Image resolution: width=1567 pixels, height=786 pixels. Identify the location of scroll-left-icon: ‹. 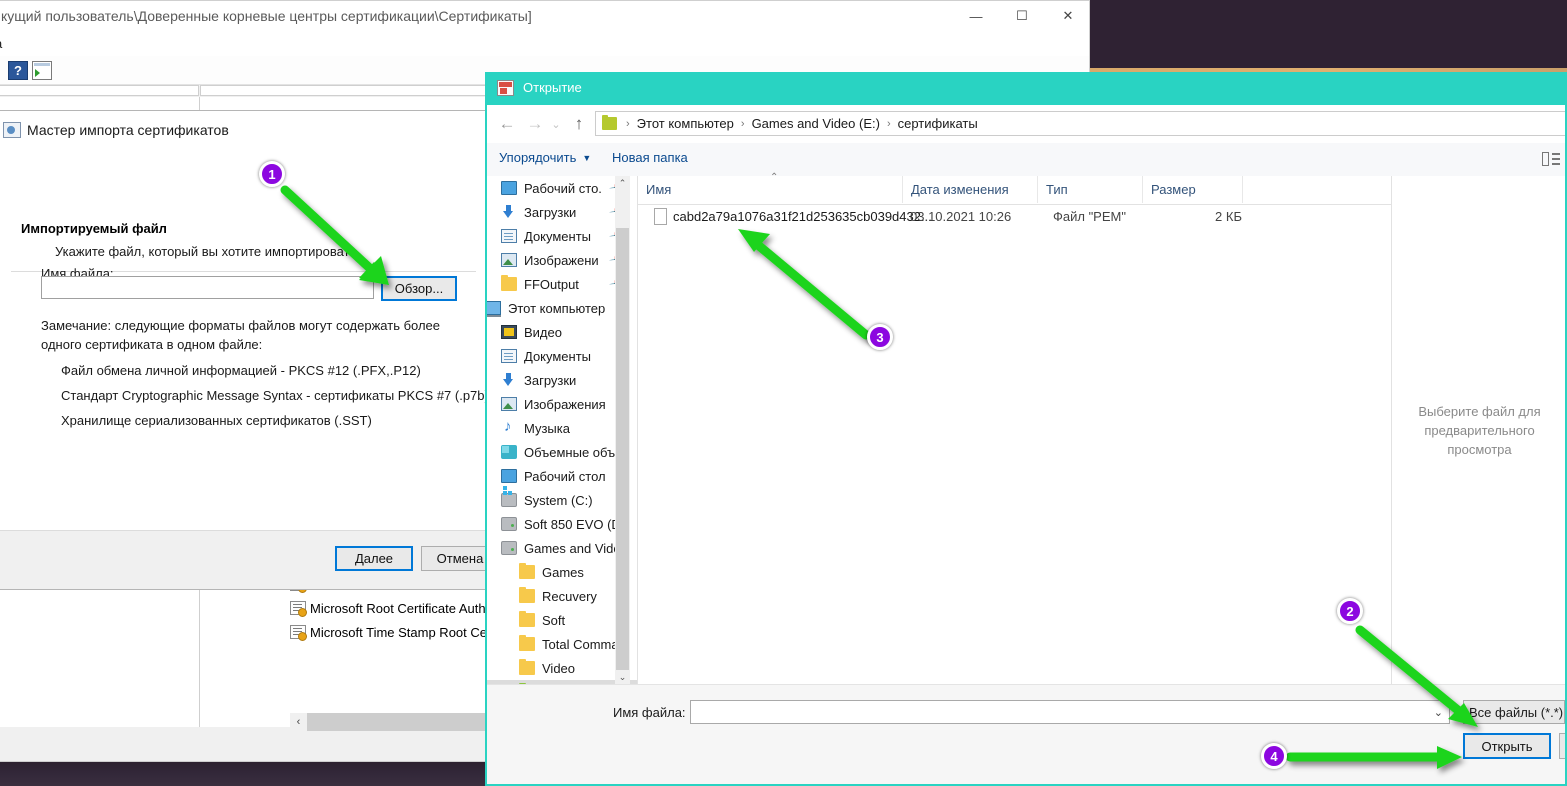
(298, 722).